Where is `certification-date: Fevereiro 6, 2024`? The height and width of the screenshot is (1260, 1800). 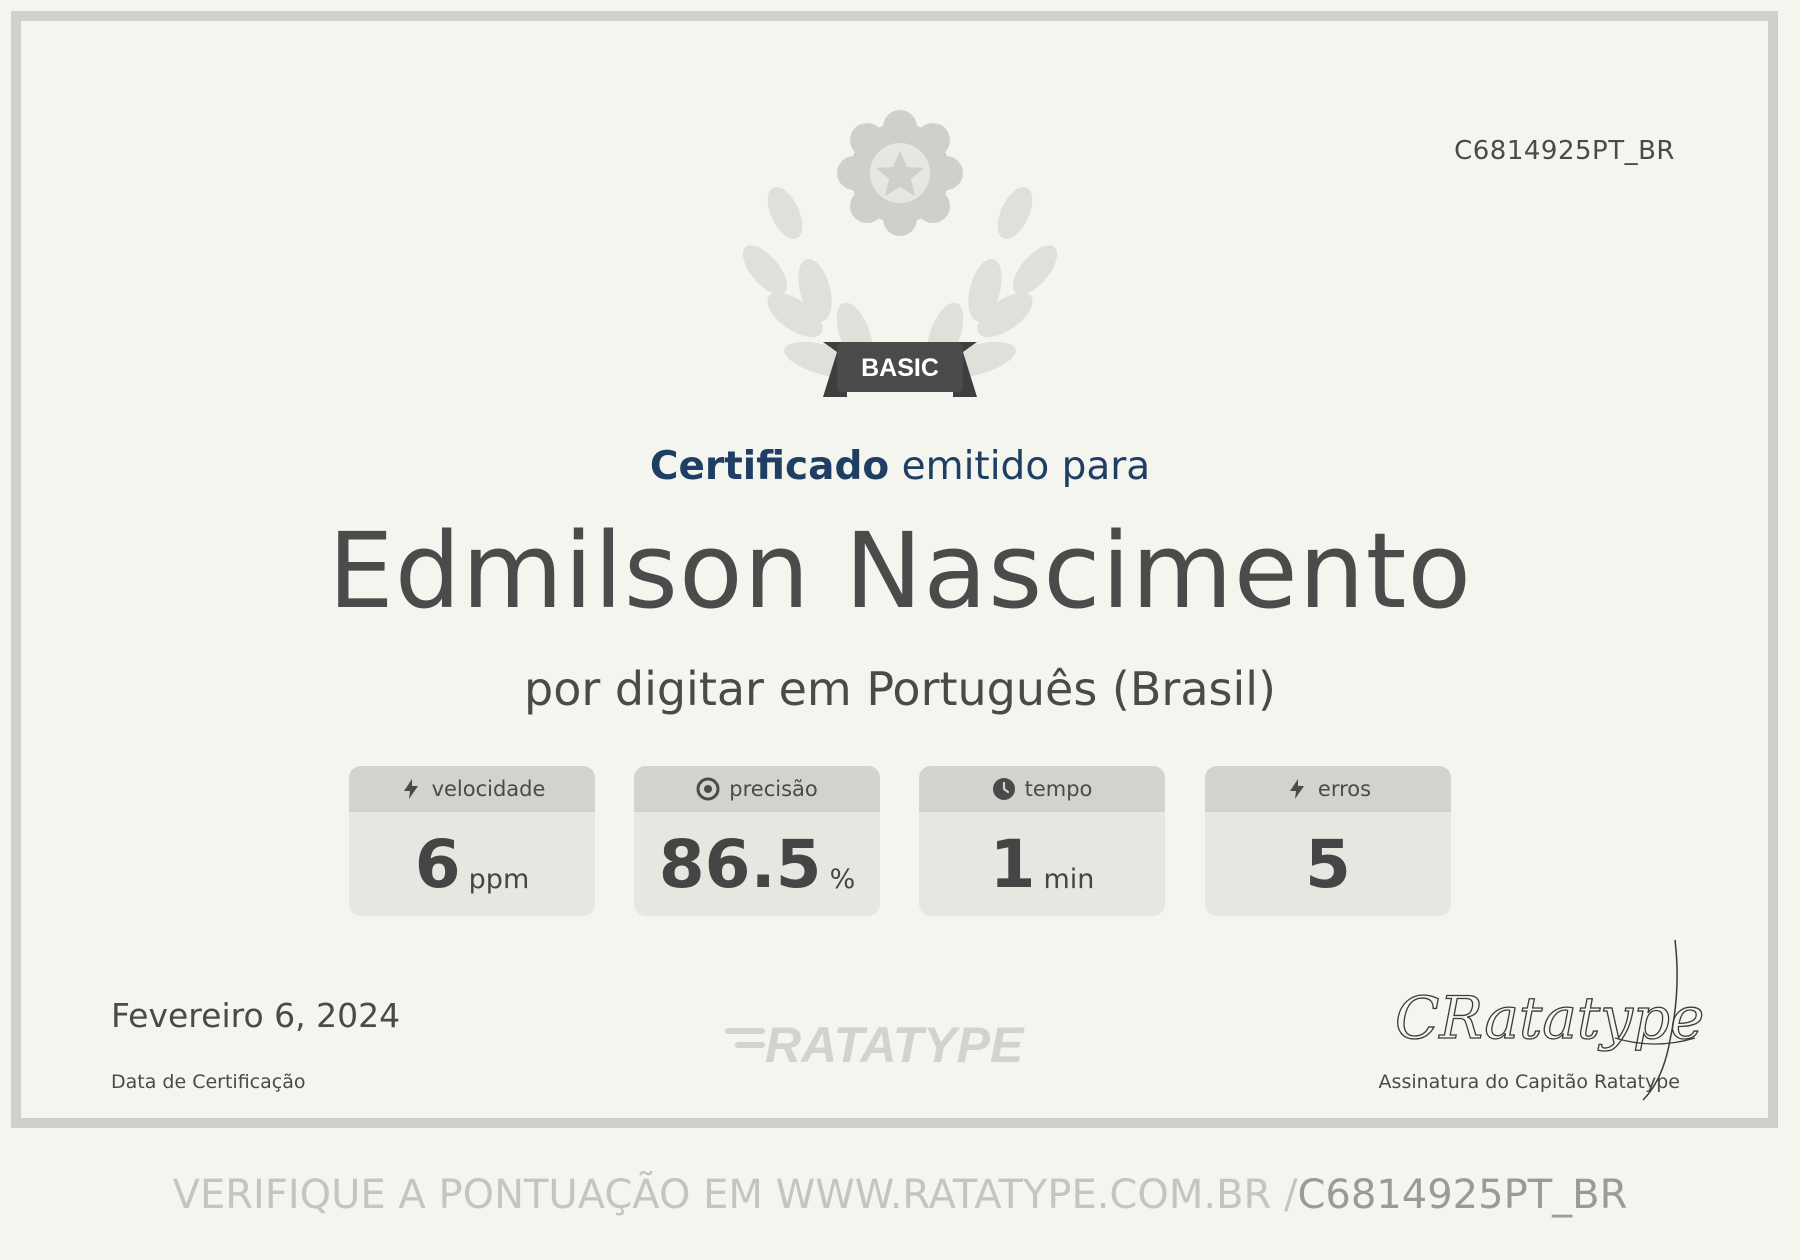
certification-date: Fevereiro 6, 2024 is located at coordinates (256, 1015).